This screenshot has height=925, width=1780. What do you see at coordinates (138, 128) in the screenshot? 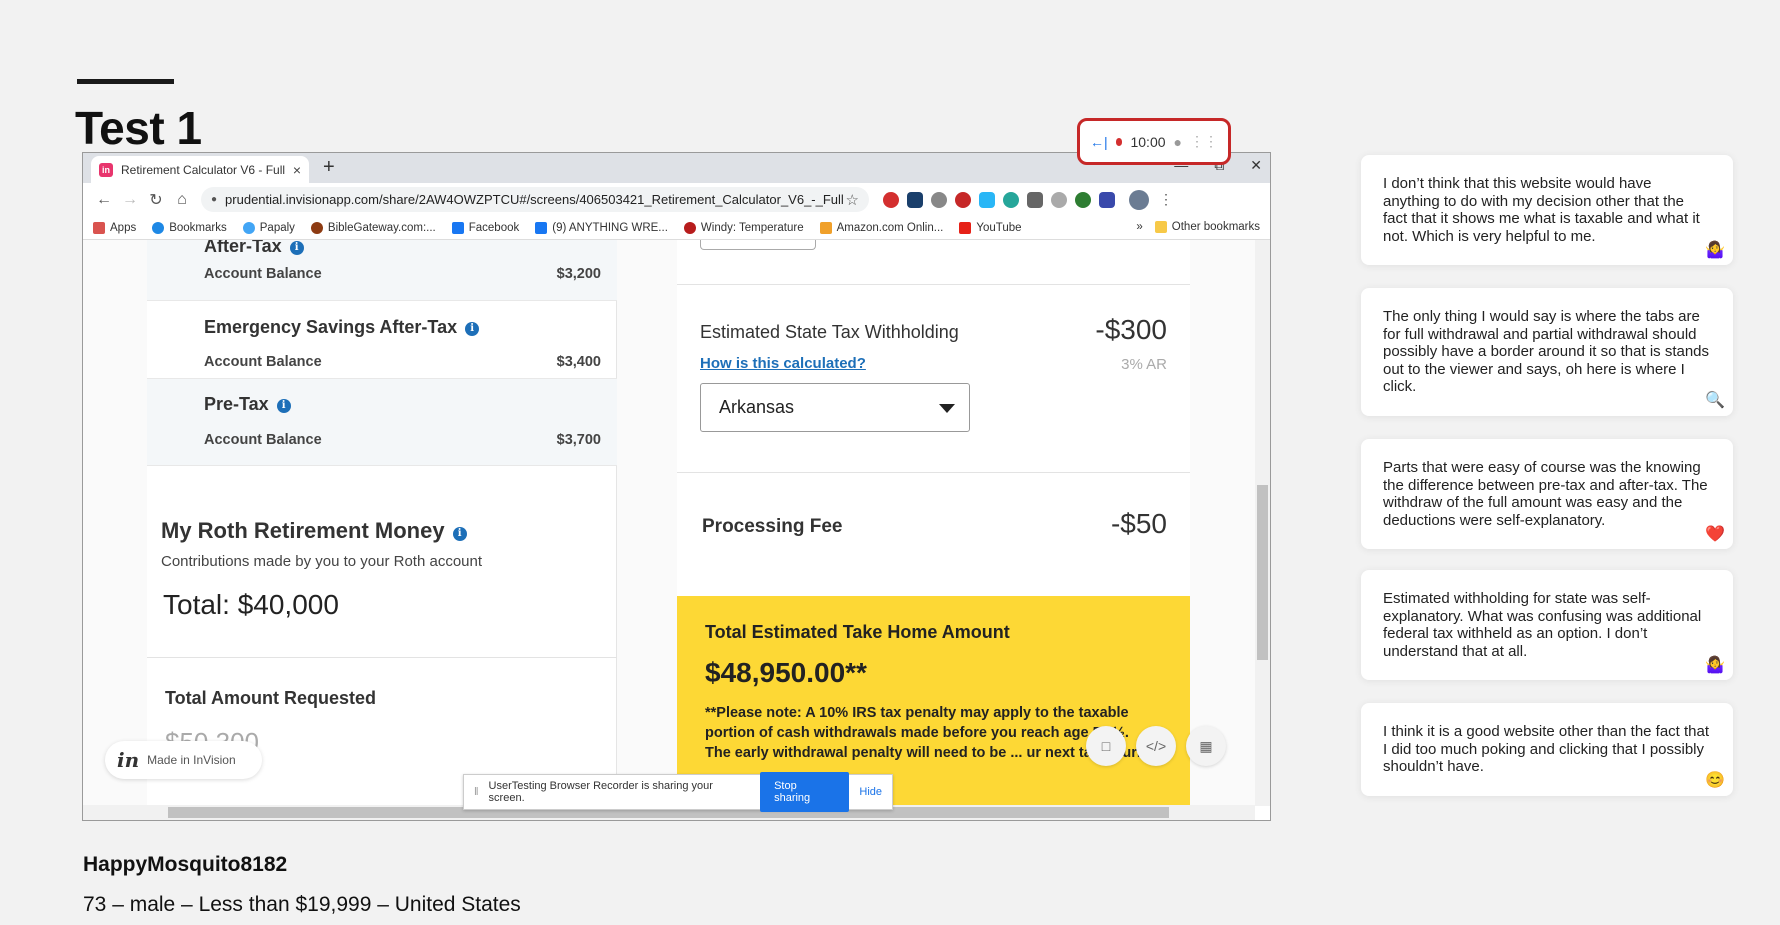
I see `slide-title: Test 1` at bounding box center [138, 128].